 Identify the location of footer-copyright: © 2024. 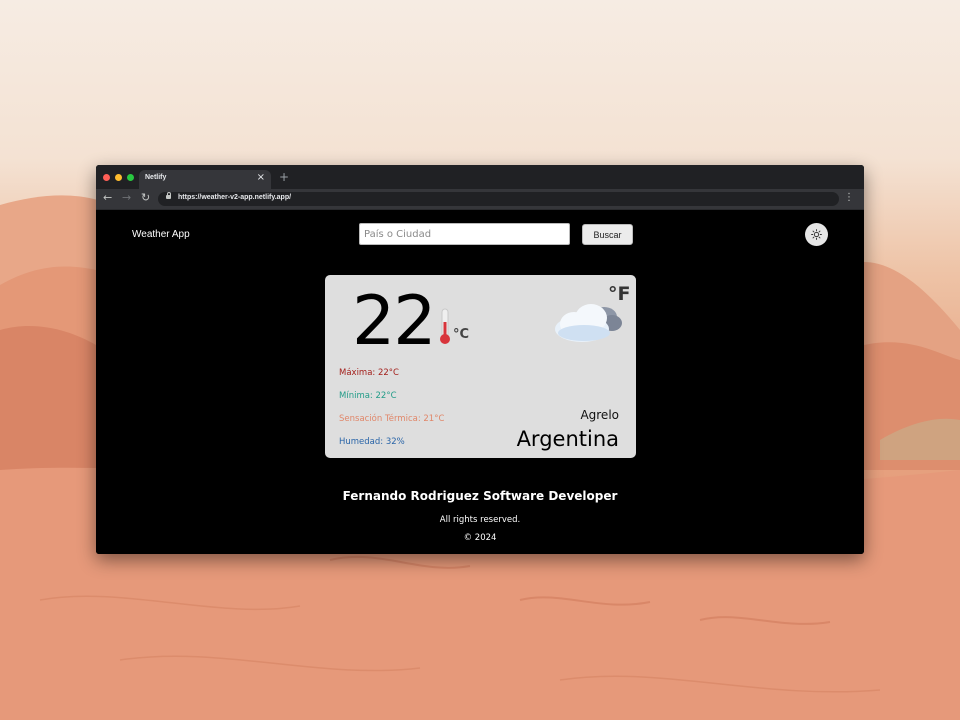
(480, 538).